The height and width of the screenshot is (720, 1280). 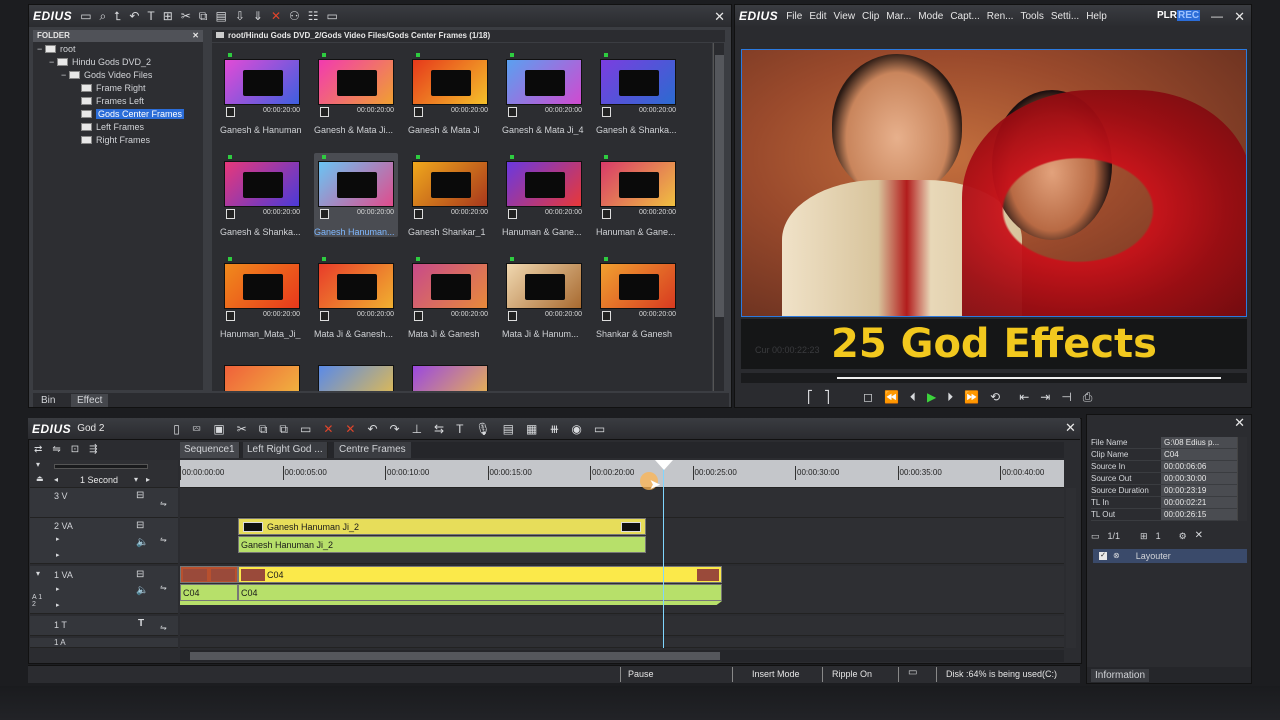 I want to click on view-mode-icon: ☷, so click(x=313, y=16).